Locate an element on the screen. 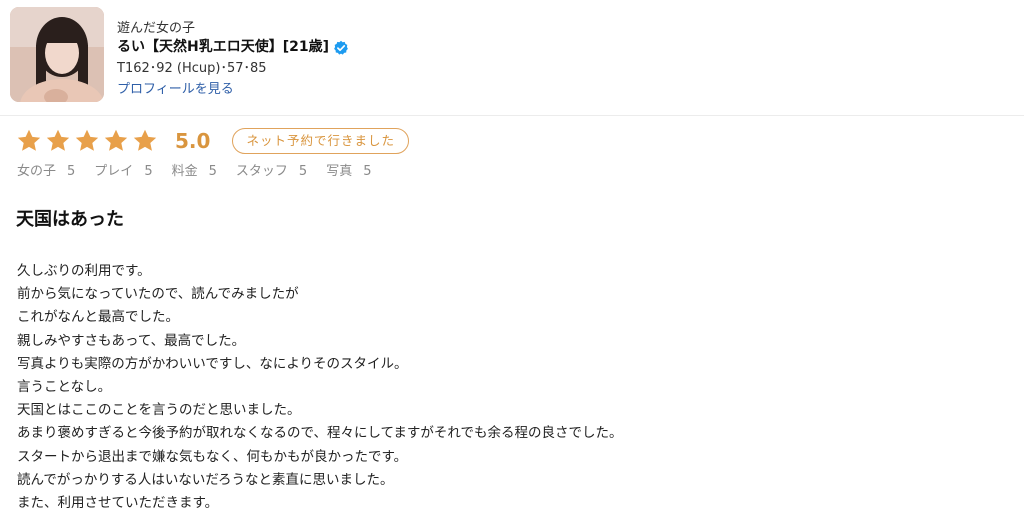 This screenshot has height=523, width=1024. sub-score-item: 料金 5 is located at coordinates (194, 172).